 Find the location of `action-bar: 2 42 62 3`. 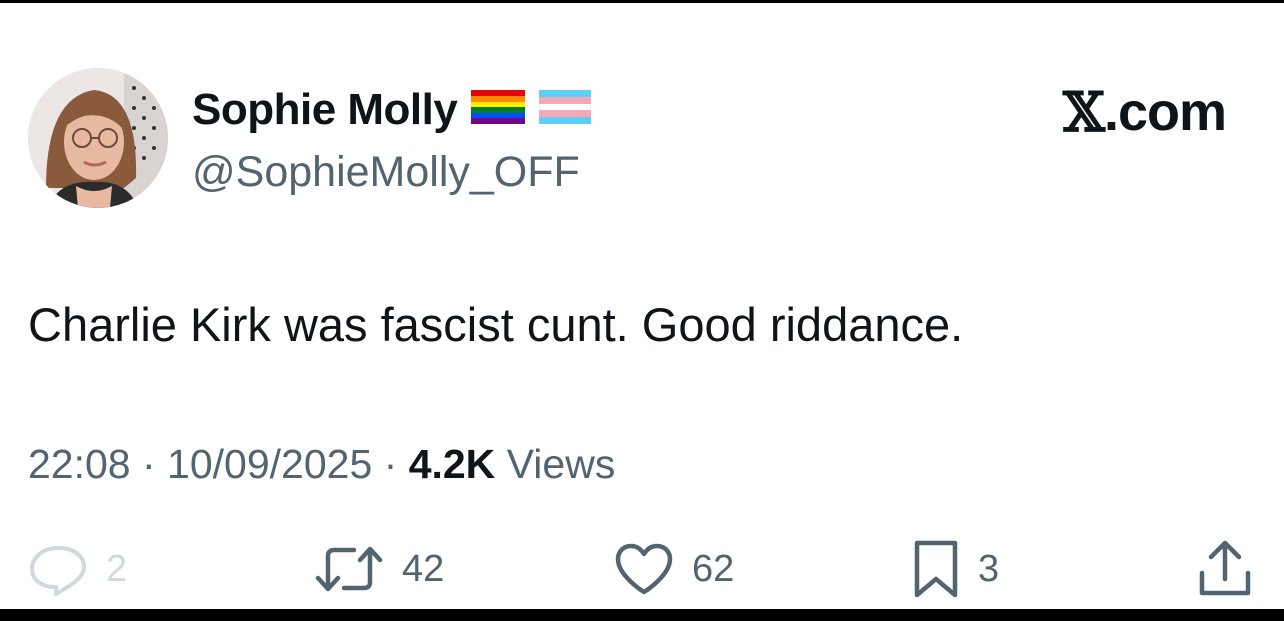

action-bar: 2 42 62 3 is located at coordinates (642, 569).